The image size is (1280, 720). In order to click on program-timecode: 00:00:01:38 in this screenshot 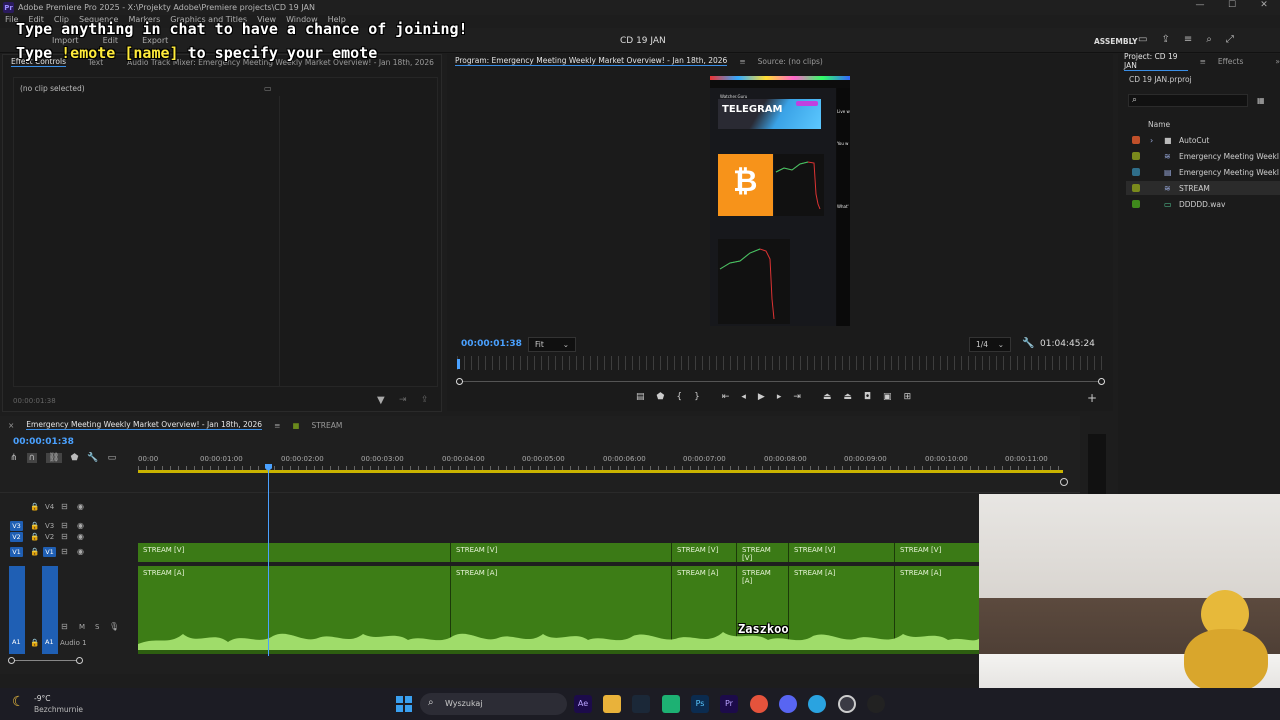, I will do `click(491, 344)`.